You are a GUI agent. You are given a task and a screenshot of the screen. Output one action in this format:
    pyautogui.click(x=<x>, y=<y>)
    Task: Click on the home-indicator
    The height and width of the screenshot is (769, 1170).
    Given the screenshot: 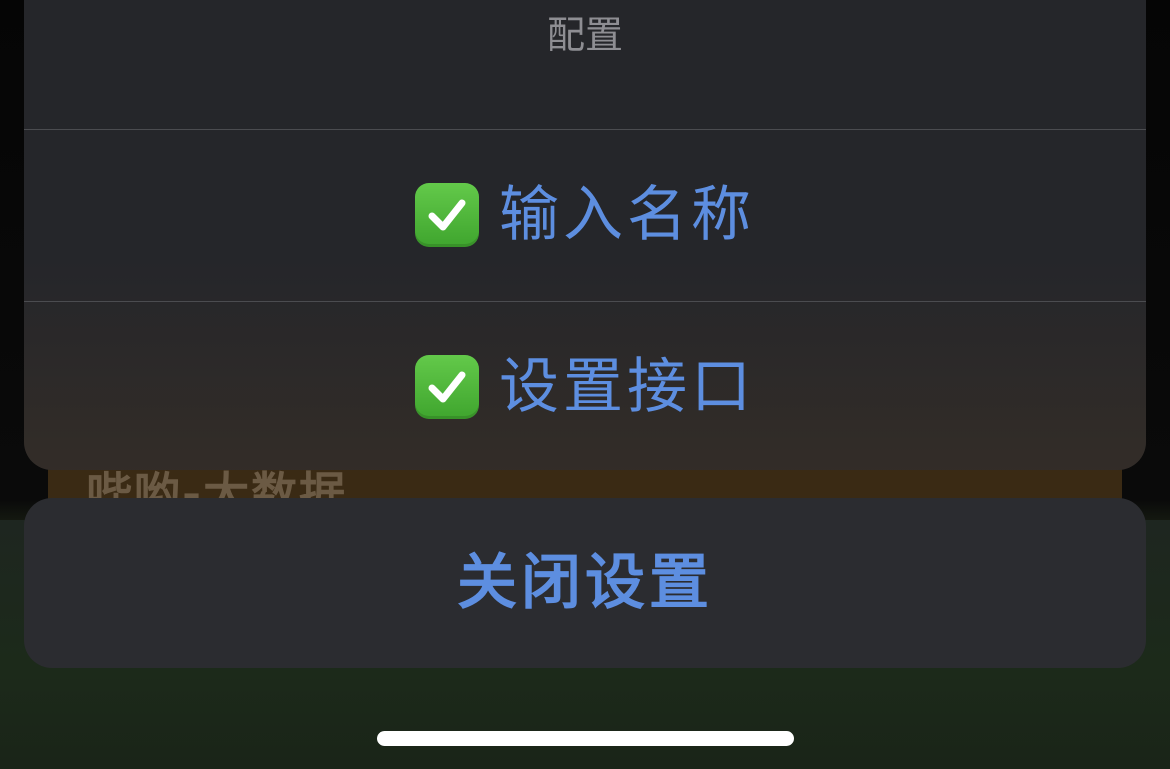 What is the action you would take?
    pyautogui.click(x=585, y=738)
    